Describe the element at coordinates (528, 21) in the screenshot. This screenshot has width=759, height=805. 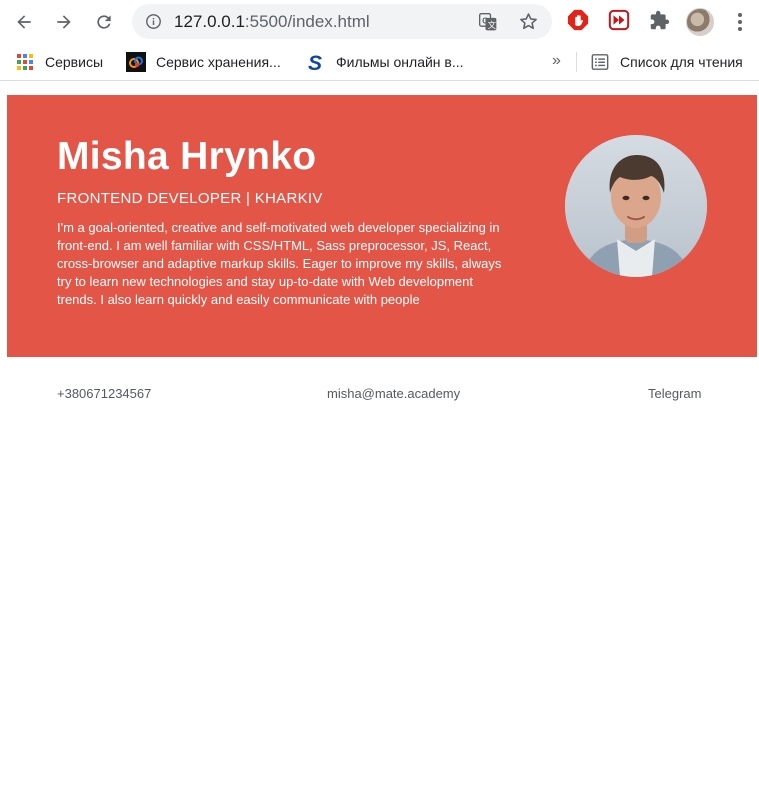
I see `bookmark-star-icon` at that location.